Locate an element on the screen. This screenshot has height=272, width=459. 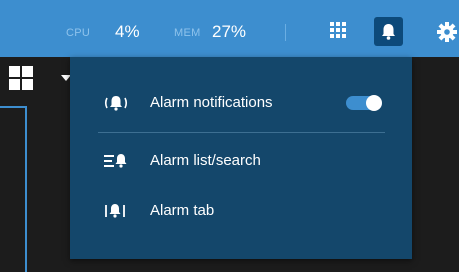
cpu-label: CPU is located at coordinates (78, 33).